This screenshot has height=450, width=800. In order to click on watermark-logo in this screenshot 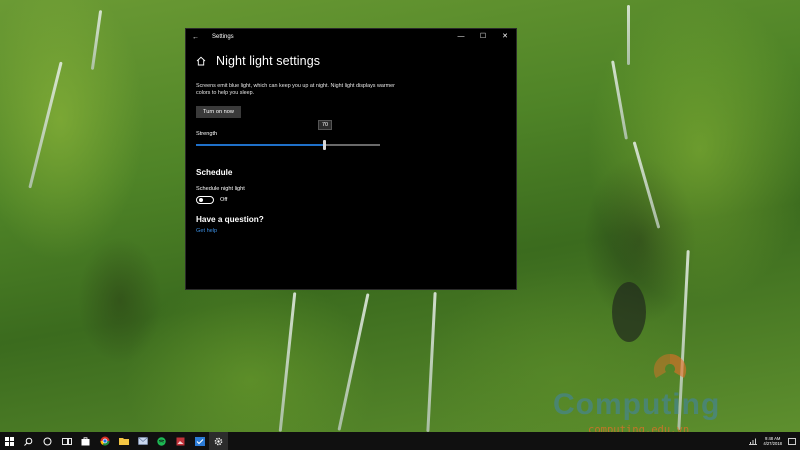, I will do `click(670, 365)`.